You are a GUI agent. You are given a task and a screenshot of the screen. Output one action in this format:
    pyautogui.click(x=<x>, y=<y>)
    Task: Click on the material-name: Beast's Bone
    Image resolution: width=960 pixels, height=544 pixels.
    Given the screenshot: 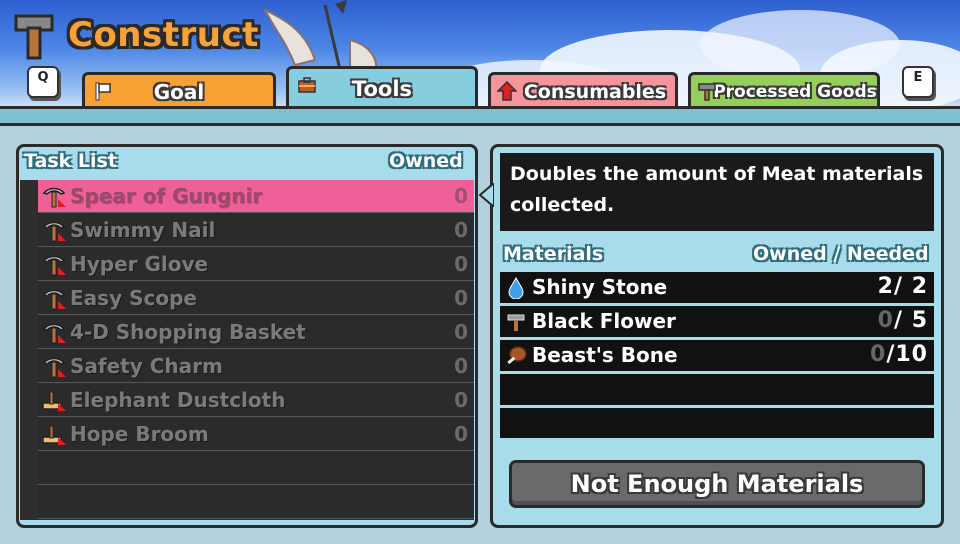 What is the action you would take?
    pyautogui.click(x=605, y=355)
    